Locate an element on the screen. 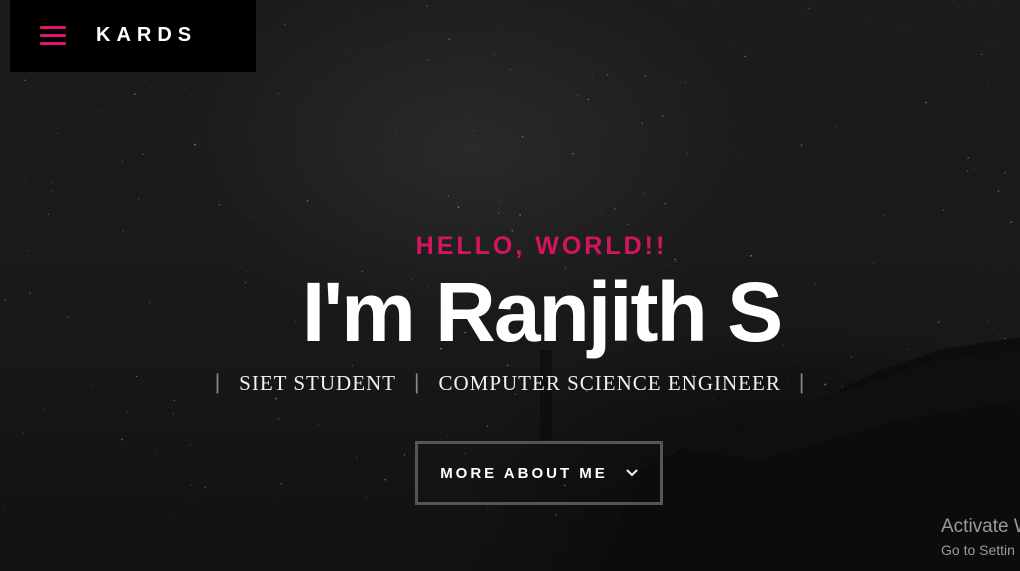 The height and width of the screenshot is (571, 1020). hero-title: I'm Ranjith S is located at coordinates (542, 312).